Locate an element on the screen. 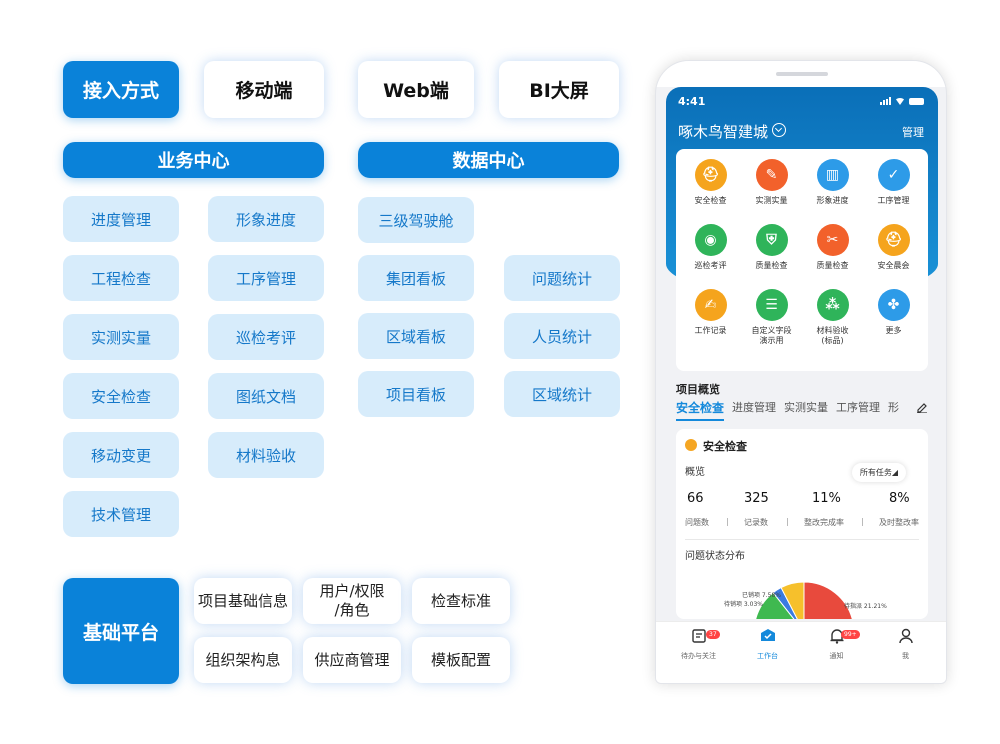  app-process: ✓ 工序管理 is located at coordinates (893, 182).